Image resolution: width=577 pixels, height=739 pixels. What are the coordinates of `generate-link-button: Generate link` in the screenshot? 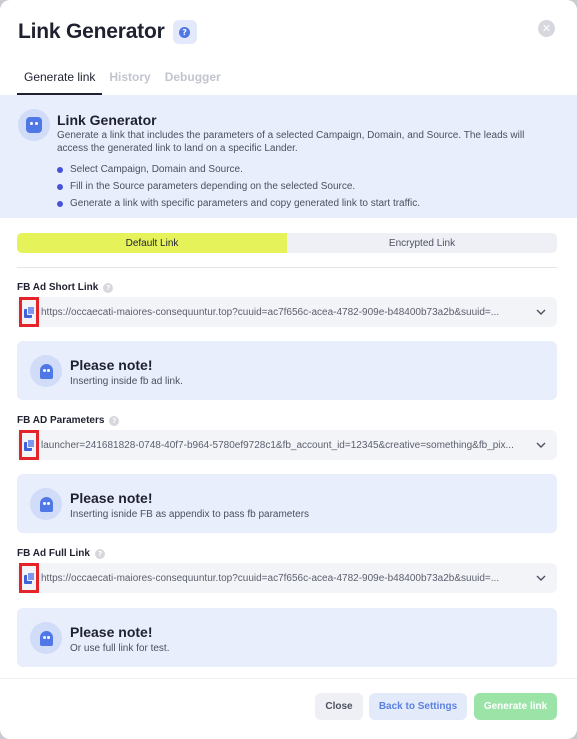 It's located at (515, 706).